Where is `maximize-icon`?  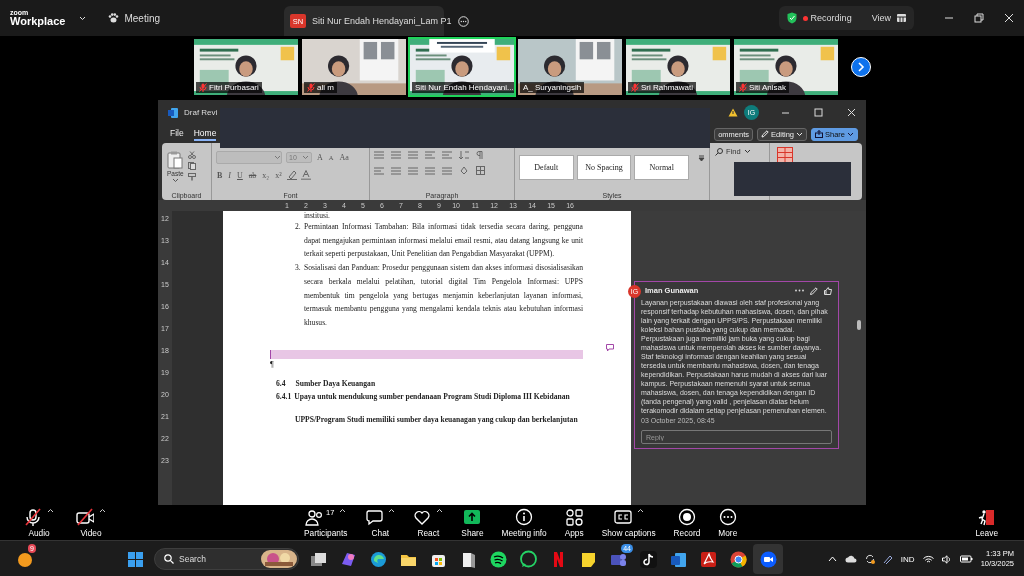
maximize-icon is located at coordinates (818, 112).